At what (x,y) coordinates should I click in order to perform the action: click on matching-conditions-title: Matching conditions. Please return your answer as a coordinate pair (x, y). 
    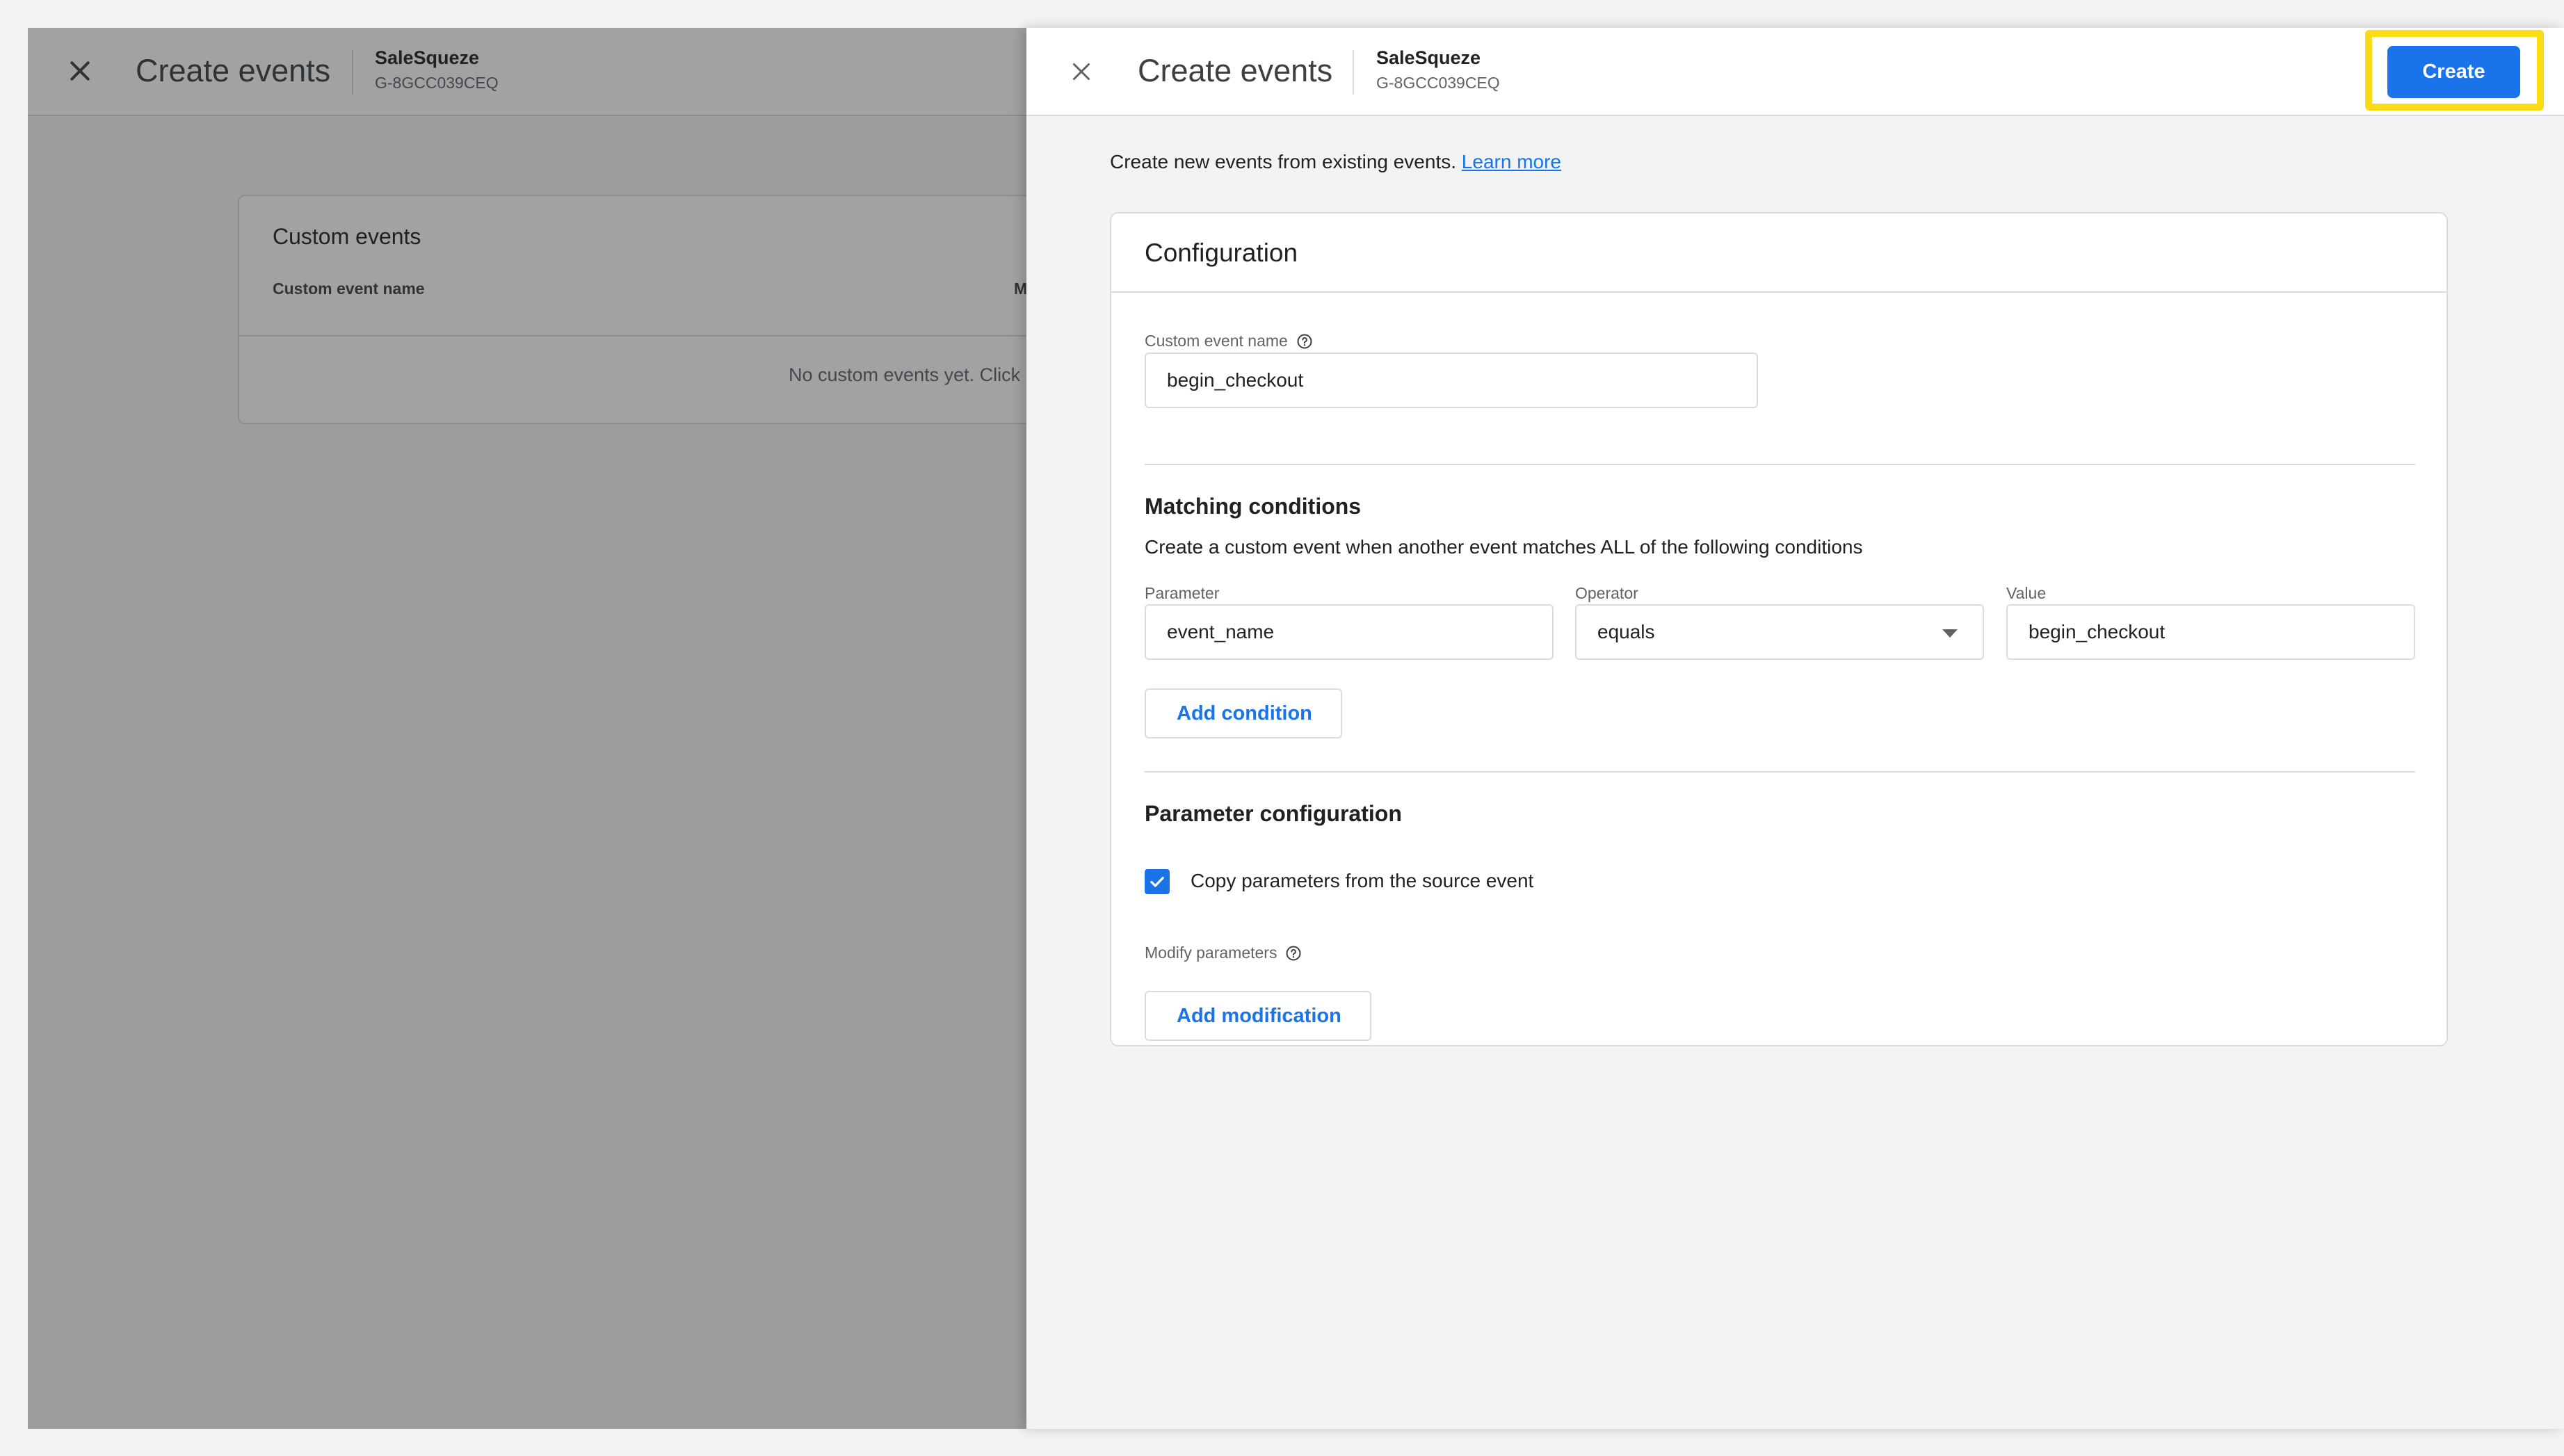
    Looking at the image, I should click on (1253, 507).